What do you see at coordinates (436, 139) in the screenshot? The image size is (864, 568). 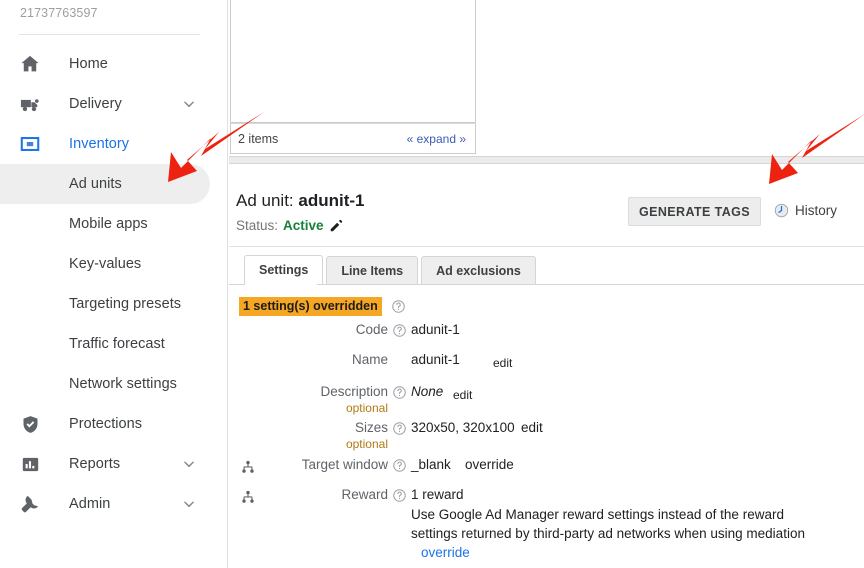 I see `expand-link: « expand »` at bounding box center [436, 139].